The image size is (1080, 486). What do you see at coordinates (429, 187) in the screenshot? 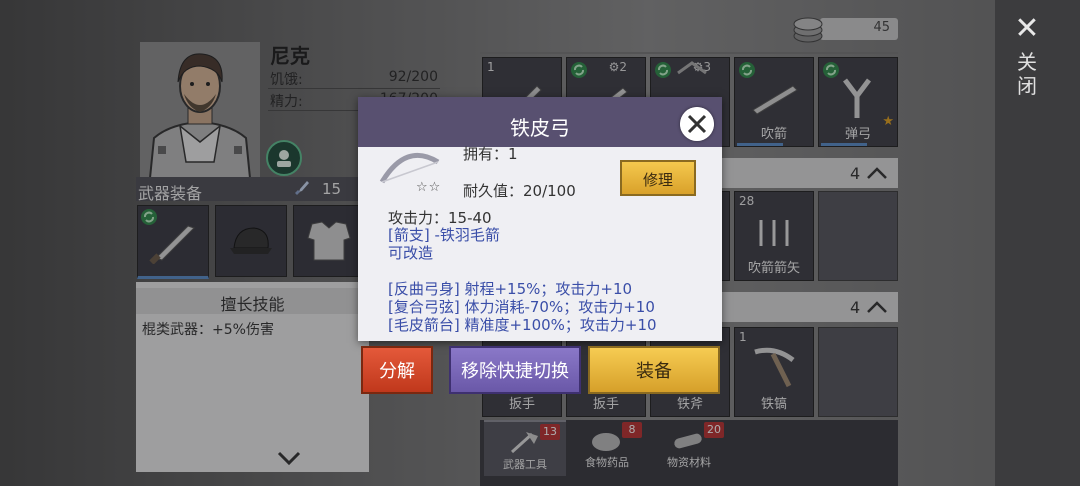
I see `rarity-stars: ☆☆` at bounding box center [429, 187].